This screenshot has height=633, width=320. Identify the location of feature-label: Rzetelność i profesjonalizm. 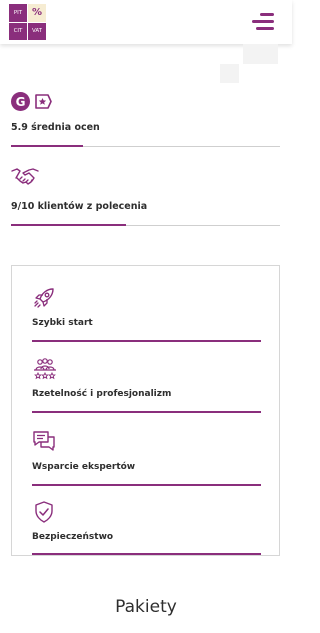
(102, 394).